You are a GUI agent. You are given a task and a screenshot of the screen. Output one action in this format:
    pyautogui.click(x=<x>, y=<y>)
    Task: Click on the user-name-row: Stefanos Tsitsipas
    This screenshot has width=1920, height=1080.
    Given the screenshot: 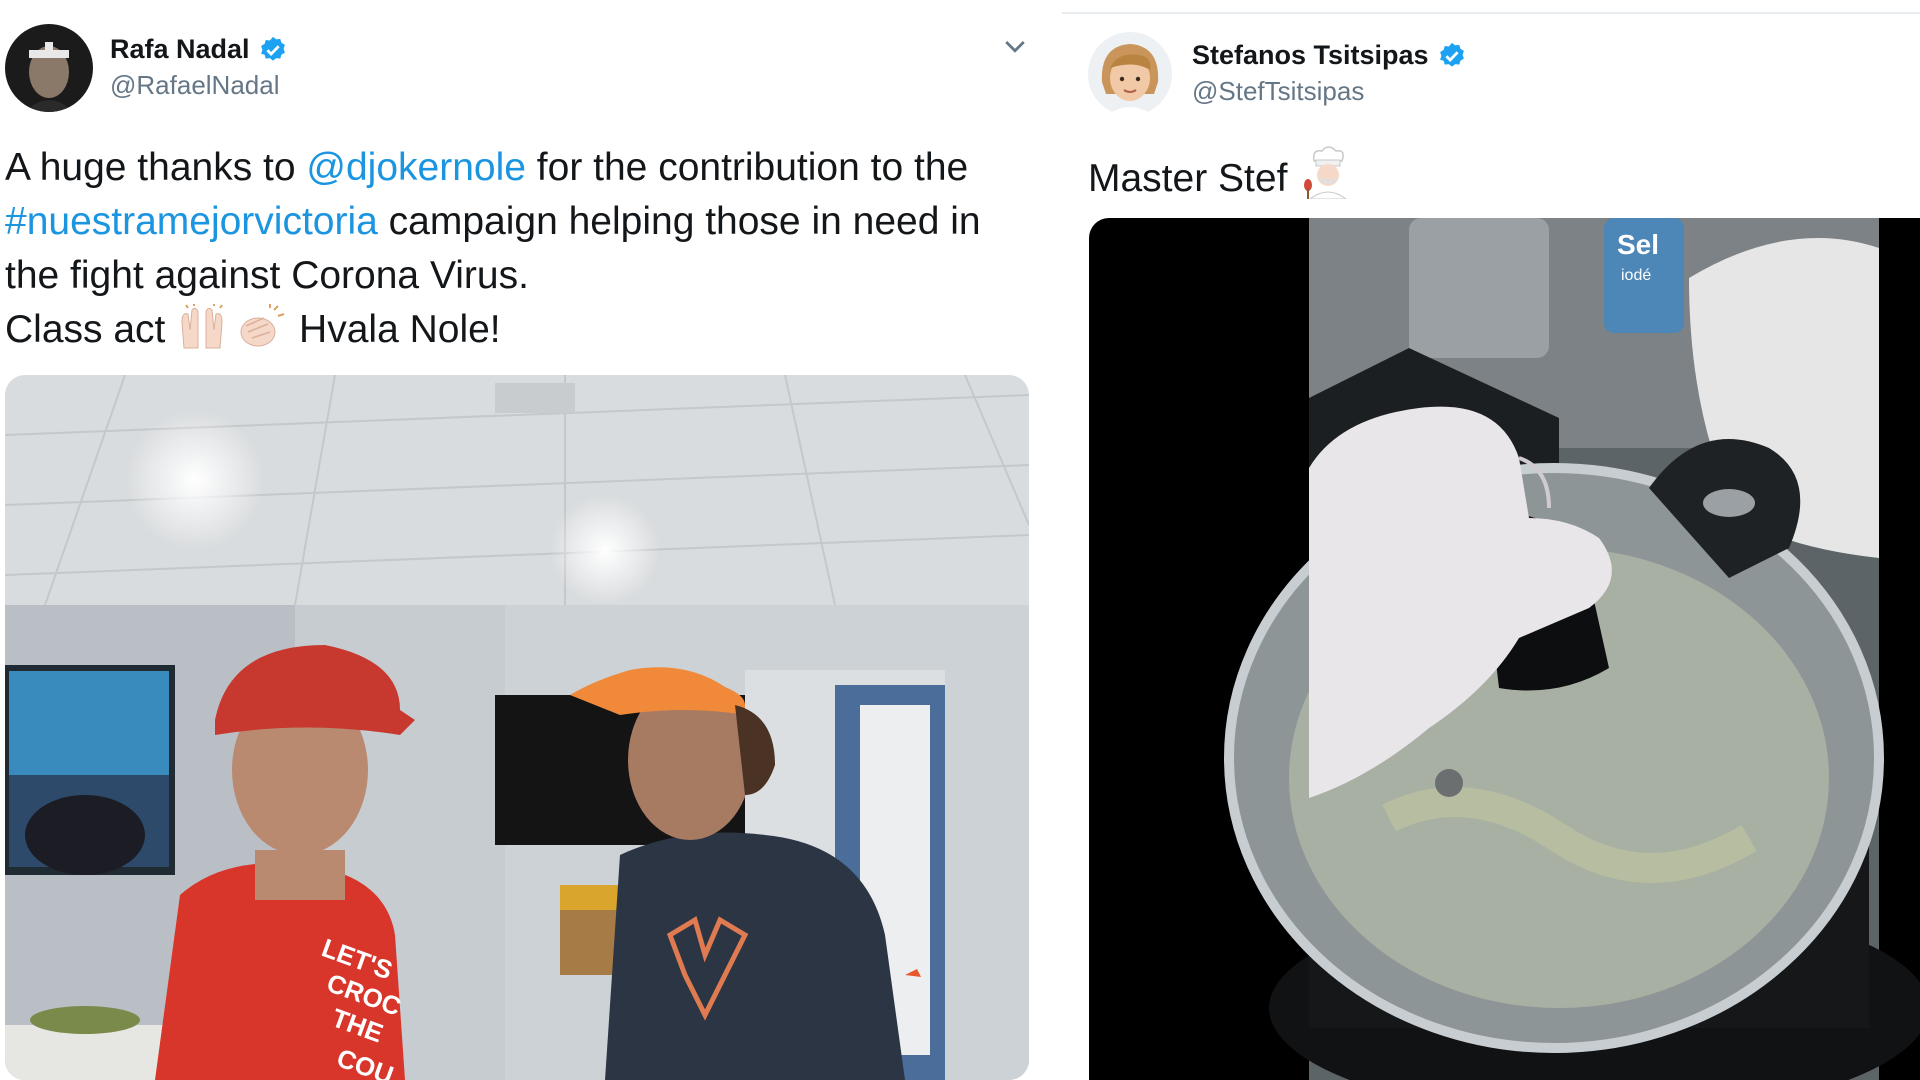 What is the action you would take?
    pyautogui.click(x=1329, y=55)
    